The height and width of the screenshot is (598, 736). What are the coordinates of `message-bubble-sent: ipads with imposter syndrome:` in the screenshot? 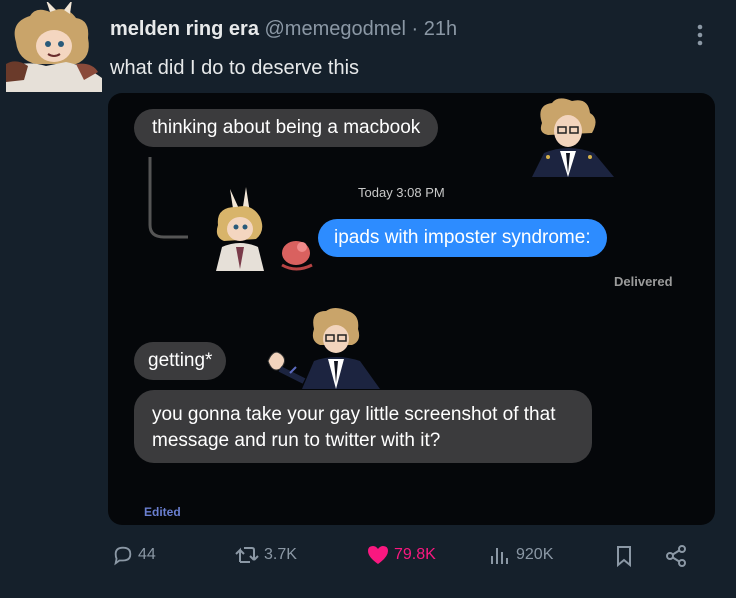 It's located at (462, 238).